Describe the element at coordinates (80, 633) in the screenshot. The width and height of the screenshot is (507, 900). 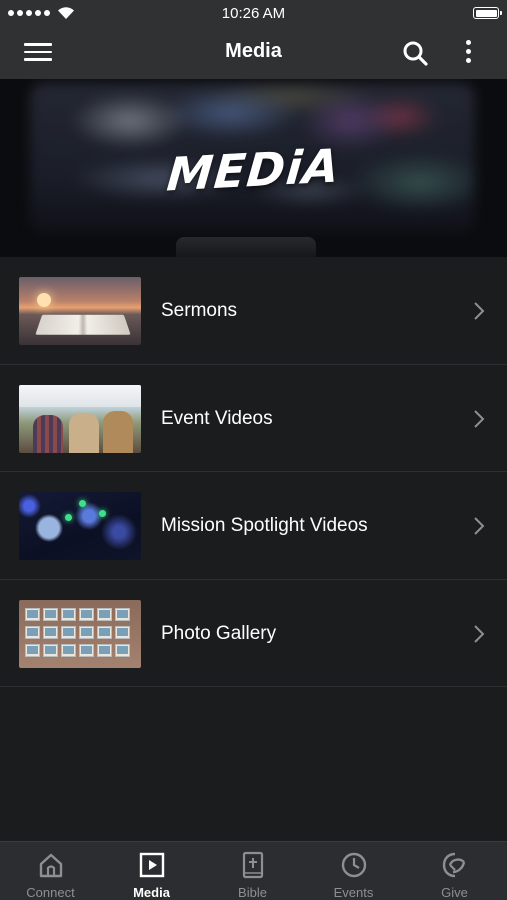
I see `photo-gallery-thumbnail` at that location.